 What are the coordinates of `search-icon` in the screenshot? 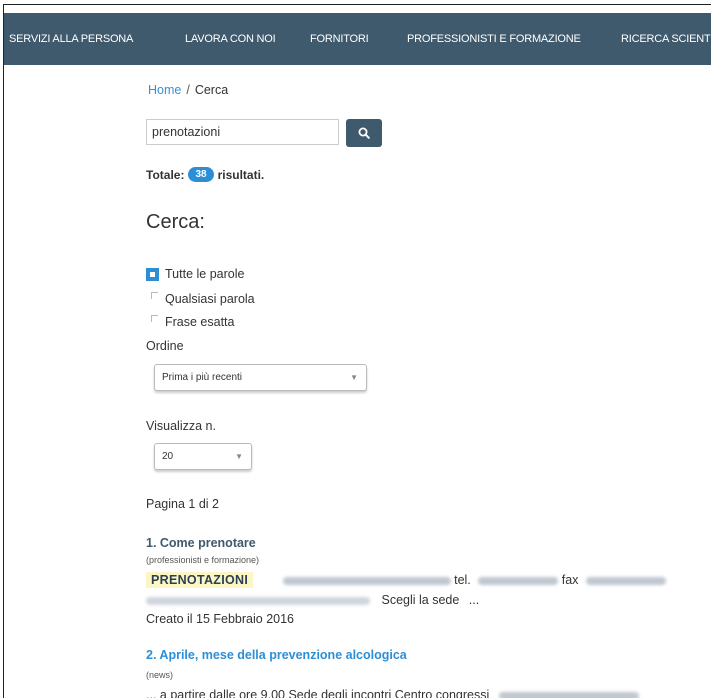 It's located at (364, 133).